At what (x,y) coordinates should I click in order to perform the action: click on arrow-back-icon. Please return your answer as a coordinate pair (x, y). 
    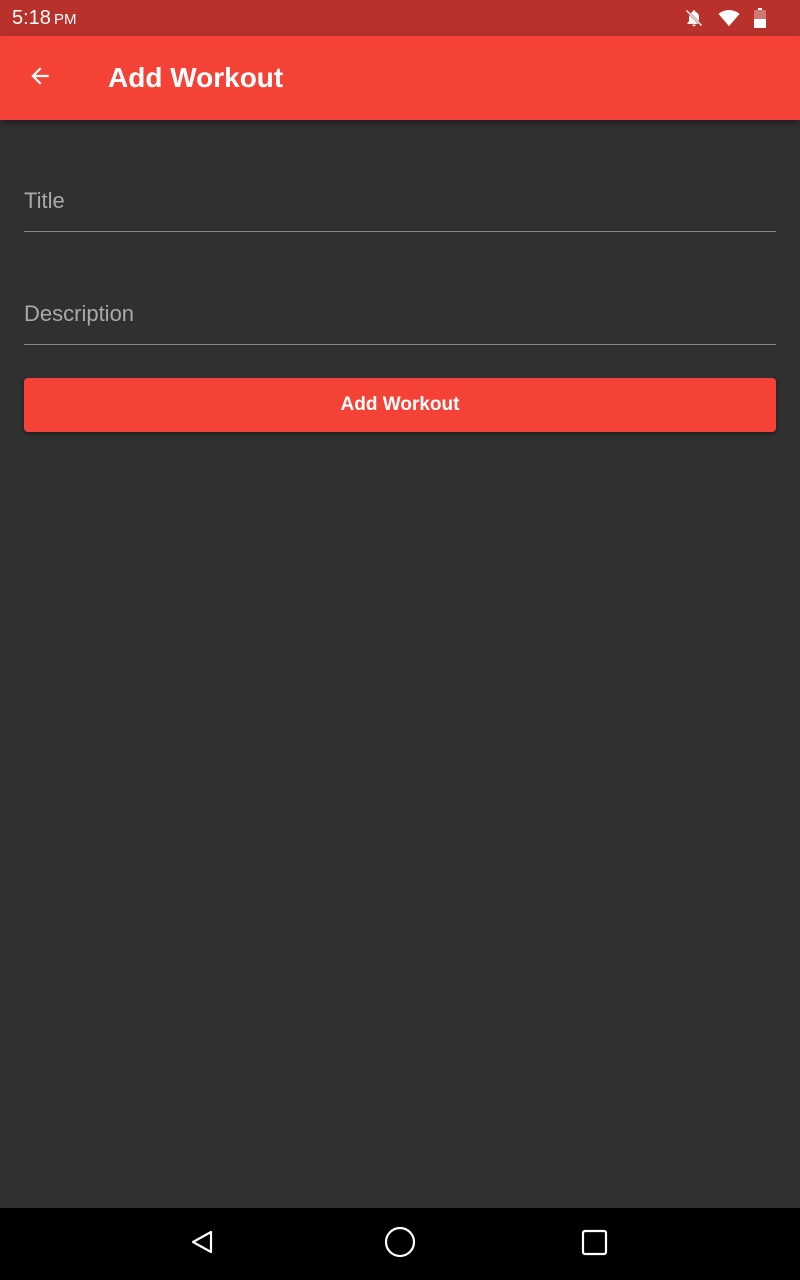
    Looking at the image, I should click on (40, 78).